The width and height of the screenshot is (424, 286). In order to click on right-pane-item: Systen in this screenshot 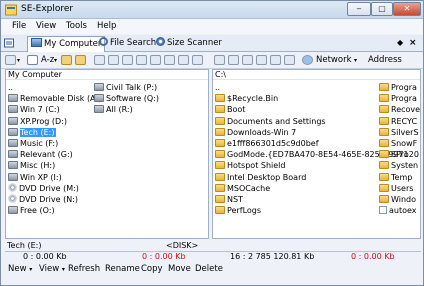, I will do `click(398, 165)`.